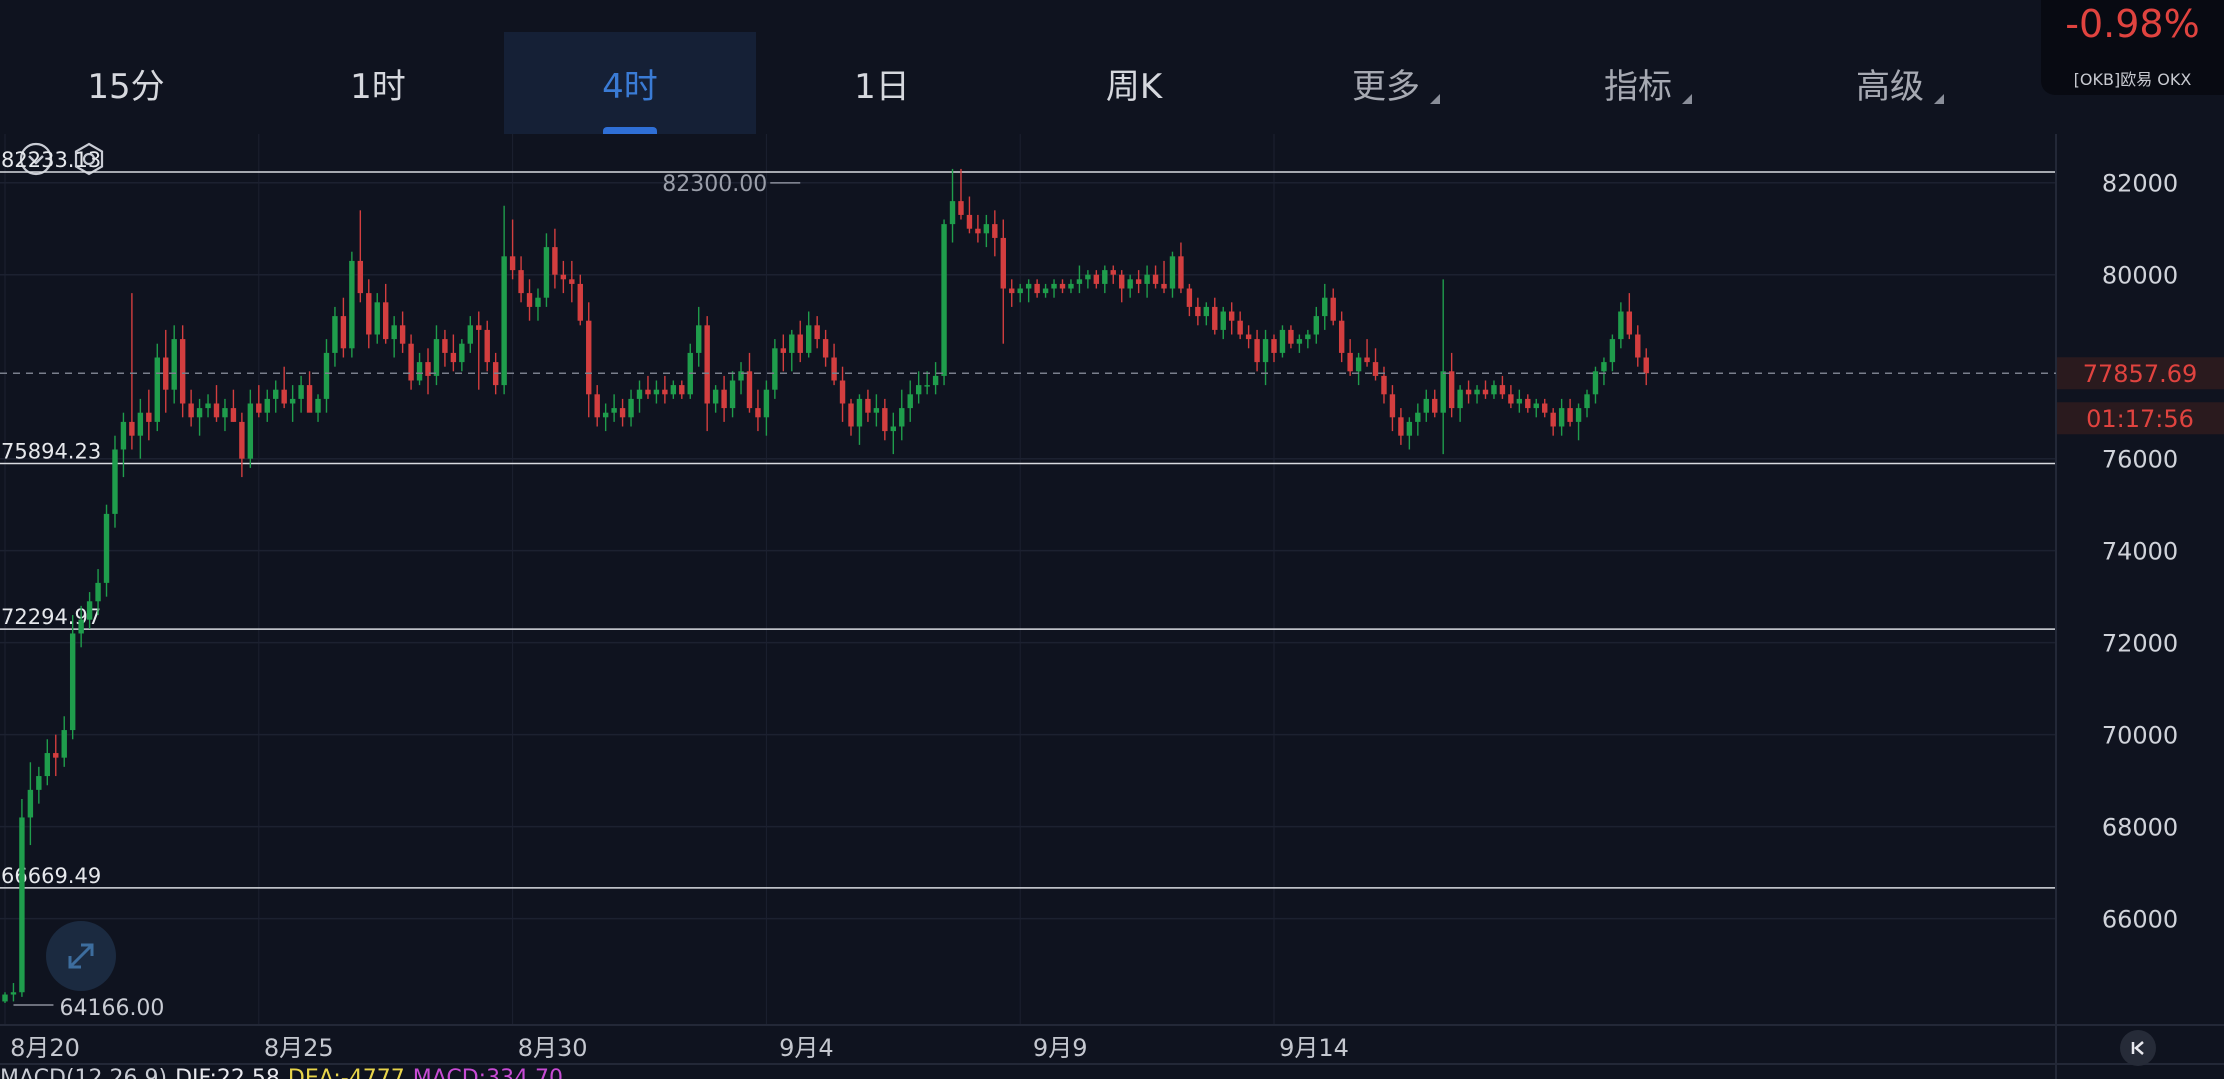 Image resolution: width=2224 pixels, height=1079 pixels. Describe the element at coordinates (882, 83) in the screenshot. I see `tab-1d: 1日` at that location.